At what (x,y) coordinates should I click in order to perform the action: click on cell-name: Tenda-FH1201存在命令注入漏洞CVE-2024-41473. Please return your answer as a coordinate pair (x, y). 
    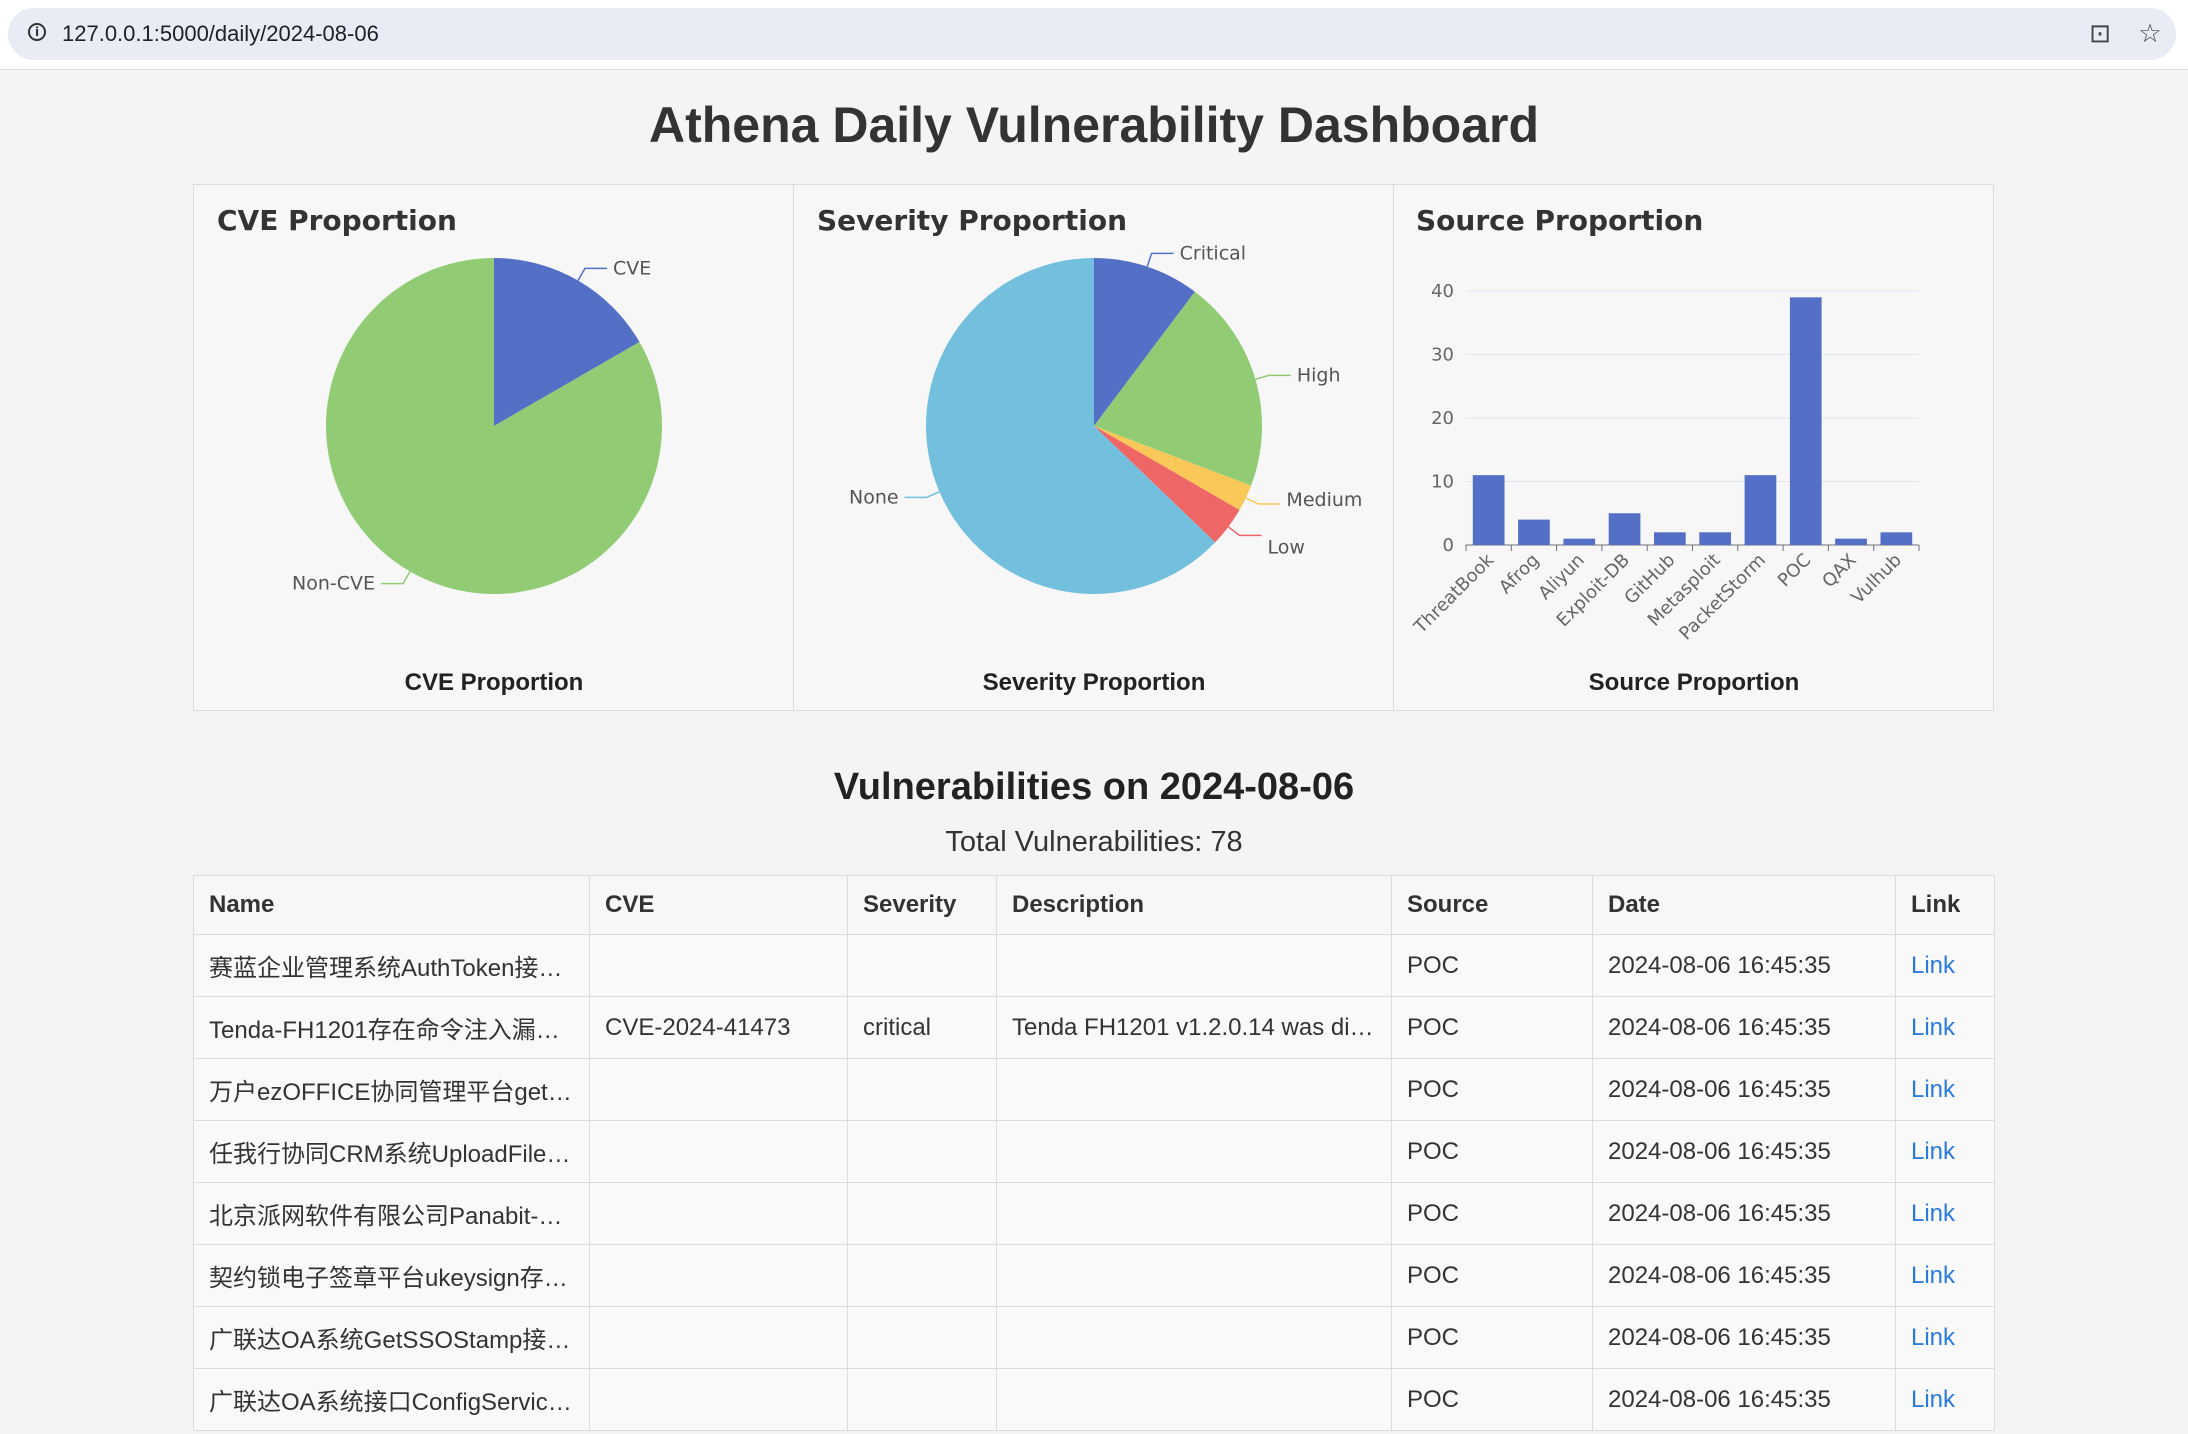
    Looking at the image, I should click on (391, 1027).